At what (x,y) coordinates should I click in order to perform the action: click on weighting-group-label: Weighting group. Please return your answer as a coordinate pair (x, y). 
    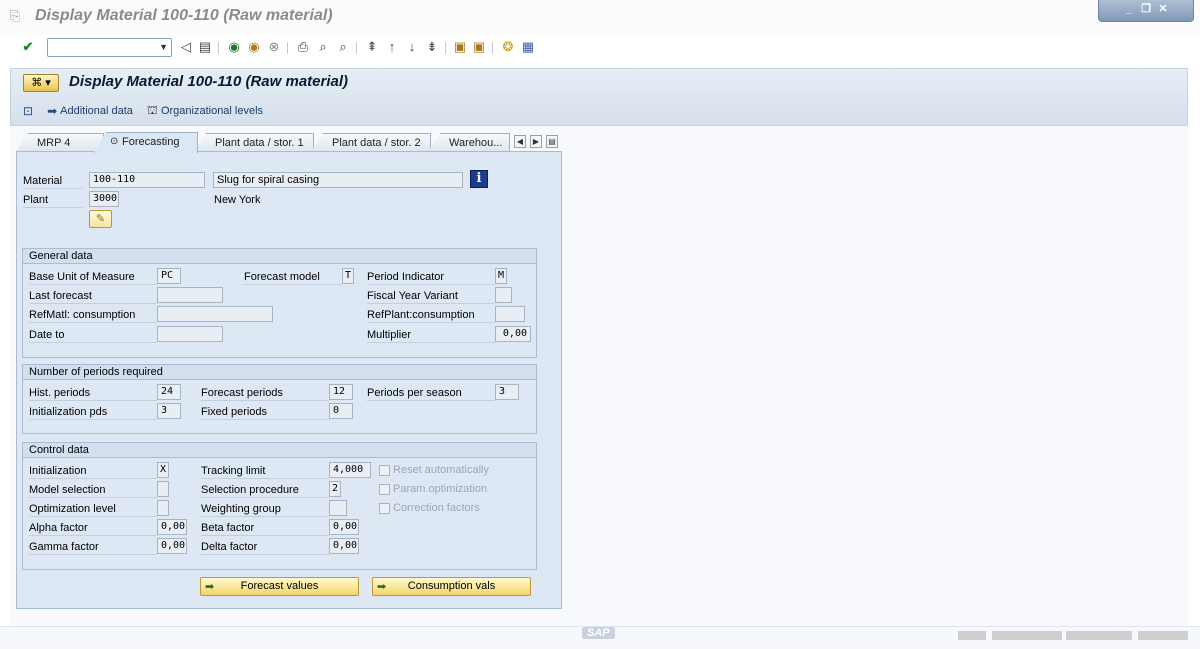
    Looking at the image, I should click on (241, 509).